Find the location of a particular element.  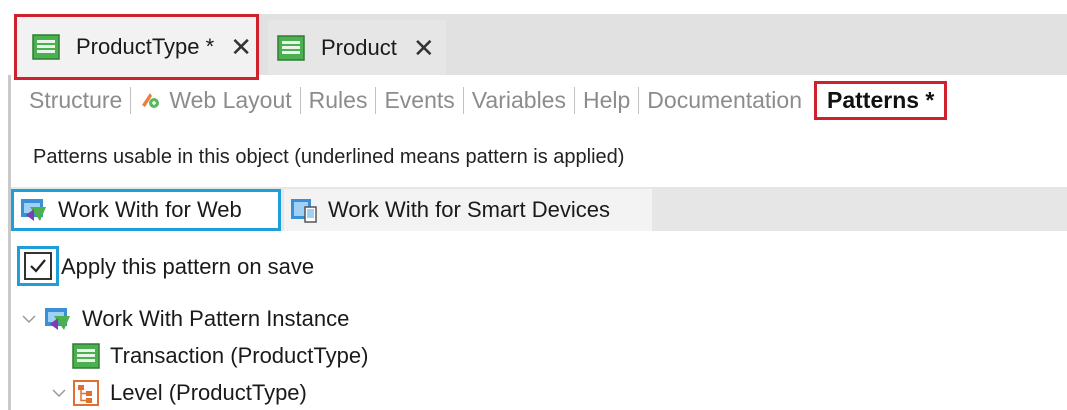

apply-on-save-checkbox is located at coordinates (38, 266).